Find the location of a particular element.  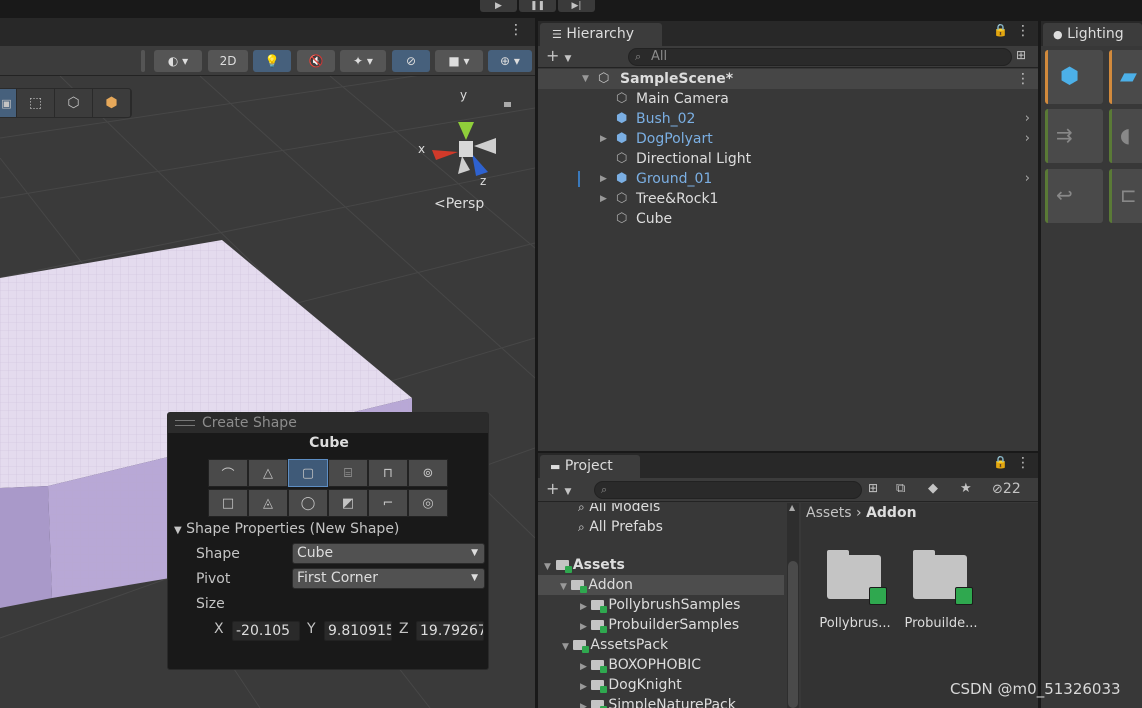

tree-item-simplenature: ▶ SimpleNaturePack is located at coordinates (658, 701).